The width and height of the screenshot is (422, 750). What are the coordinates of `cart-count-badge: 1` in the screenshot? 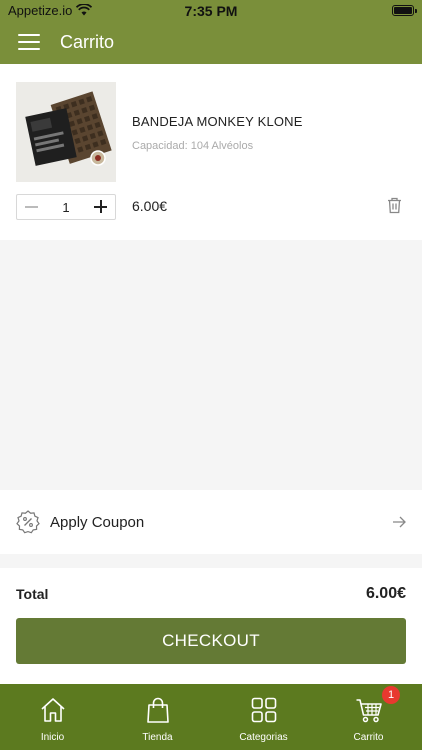 It's located at (391, 695).